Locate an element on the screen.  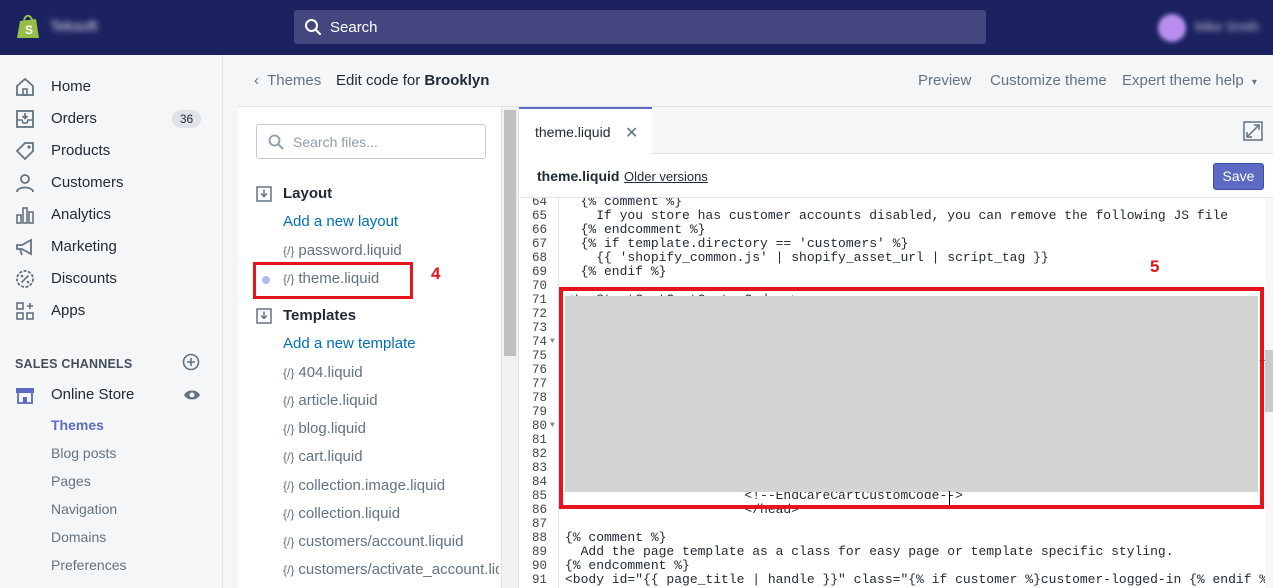
code-line: 90 {% endcomment %} is located at coordinates (892, 566).